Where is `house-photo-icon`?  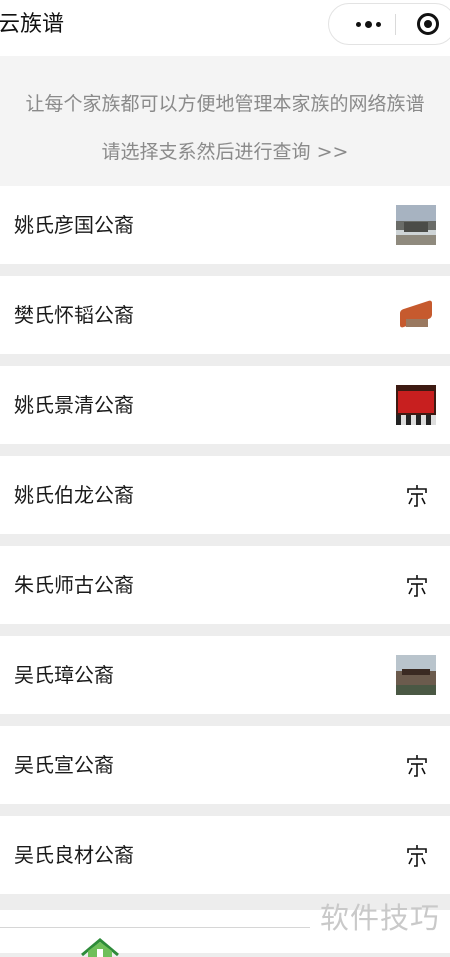 house-photo-icon is located at coordinates (416, 225).